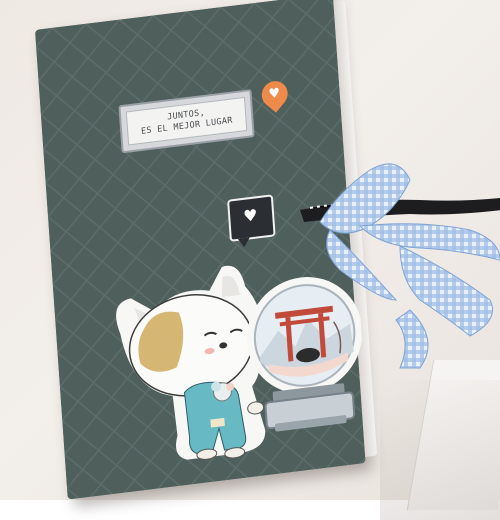 The width and height of the screenshot is (500, 520). I want to click on title-label-inner: JUNTOS, ES EL MEJOR LUGAR, so click(186, 121).